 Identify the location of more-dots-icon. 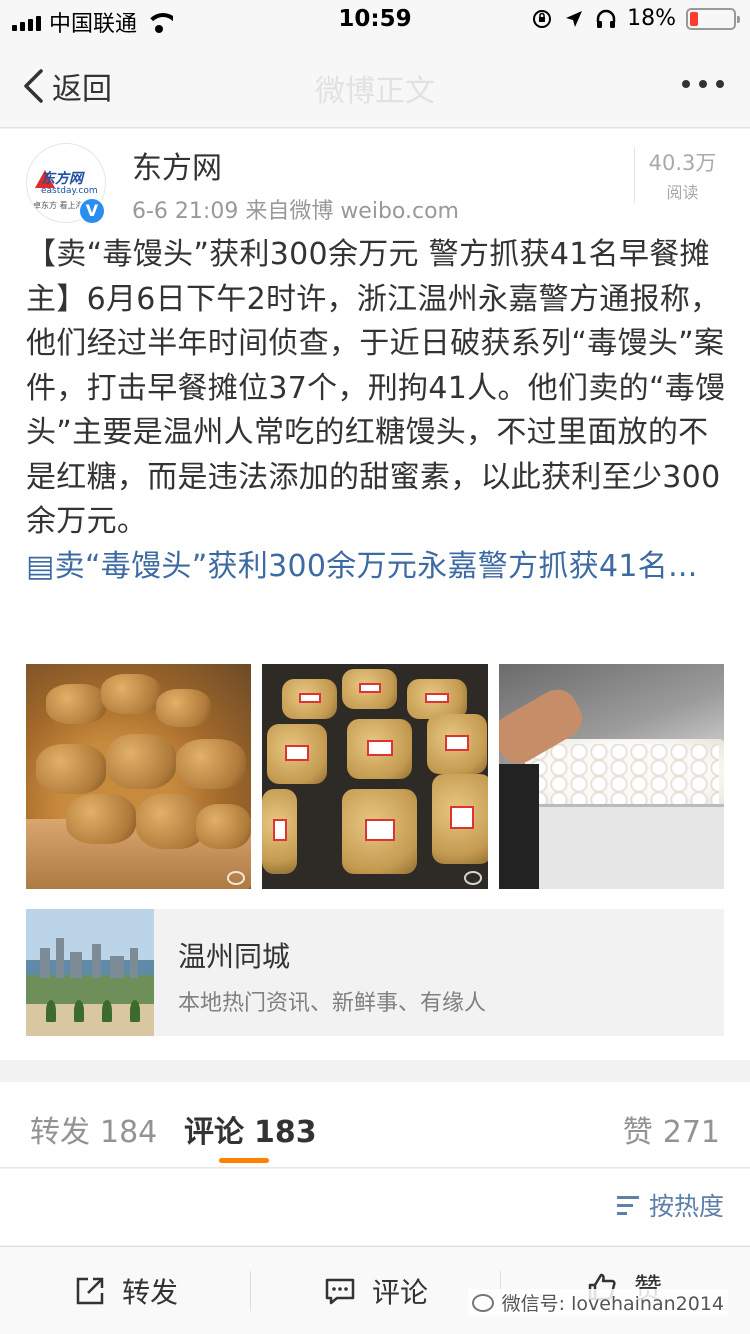
(686, 84).